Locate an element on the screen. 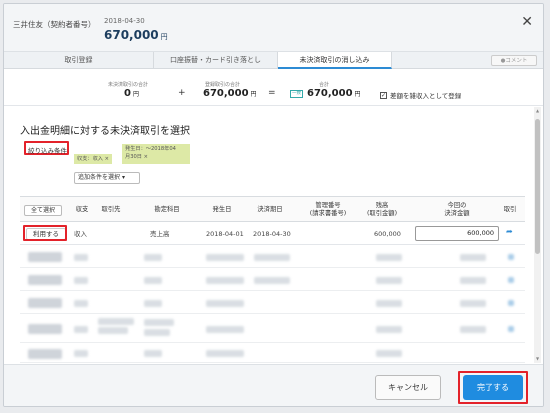  unsettled-total-label: 未決済取引の合計 is located at coordinates (128, 85).